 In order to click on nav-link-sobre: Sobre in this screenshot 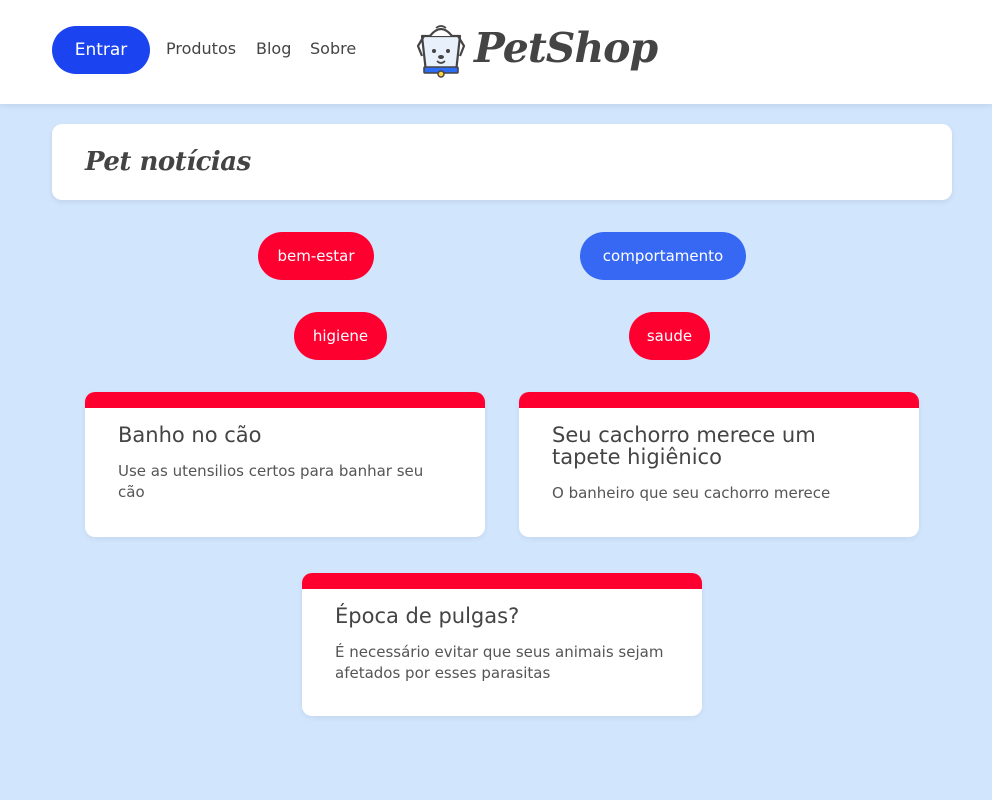, I will do `click(333, 49)`.